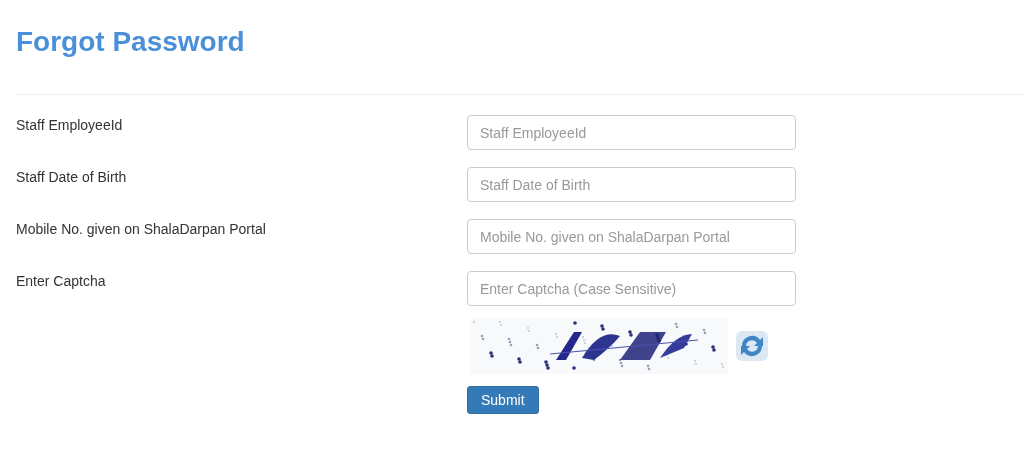  What do you see at coordinates (131, 41) in the screenshot?
I see `page-title: Forgot Password` at bounding box center [131, 41].